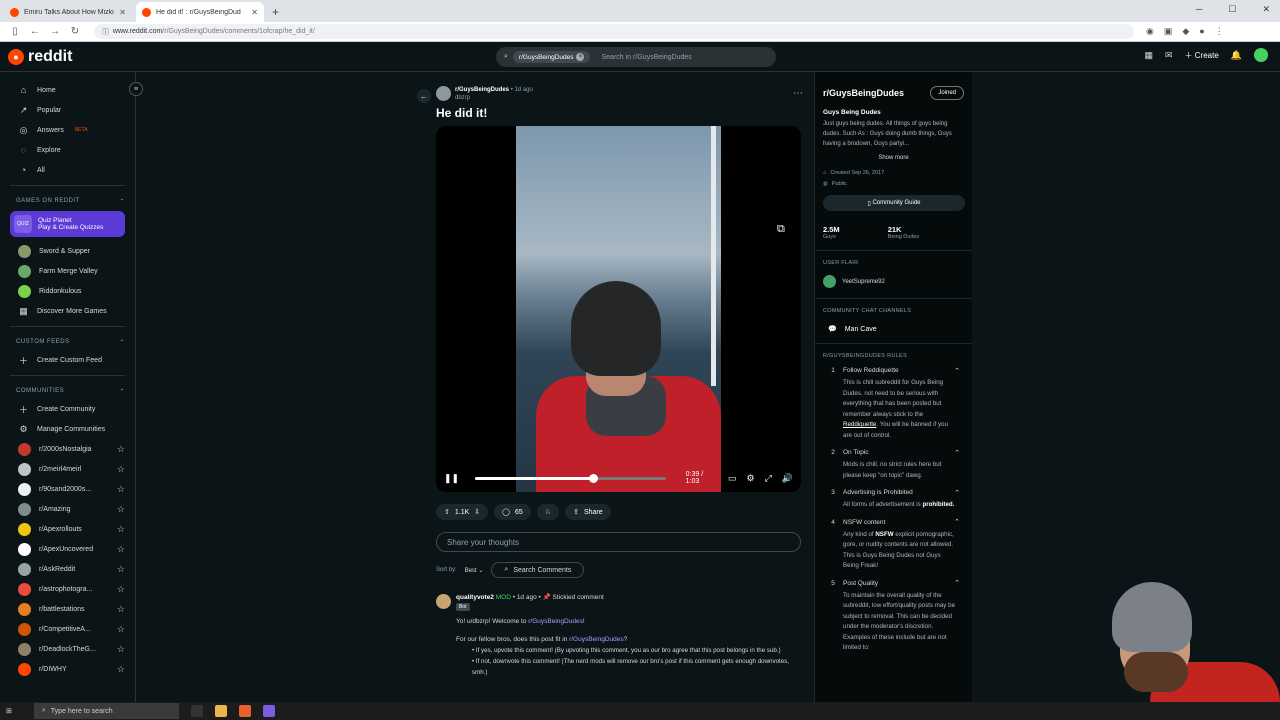  What do you see at coordinates (67, 409) in the screenshot?
I see `create-community: ＋ Create Community` at bounding box center [67, 409].